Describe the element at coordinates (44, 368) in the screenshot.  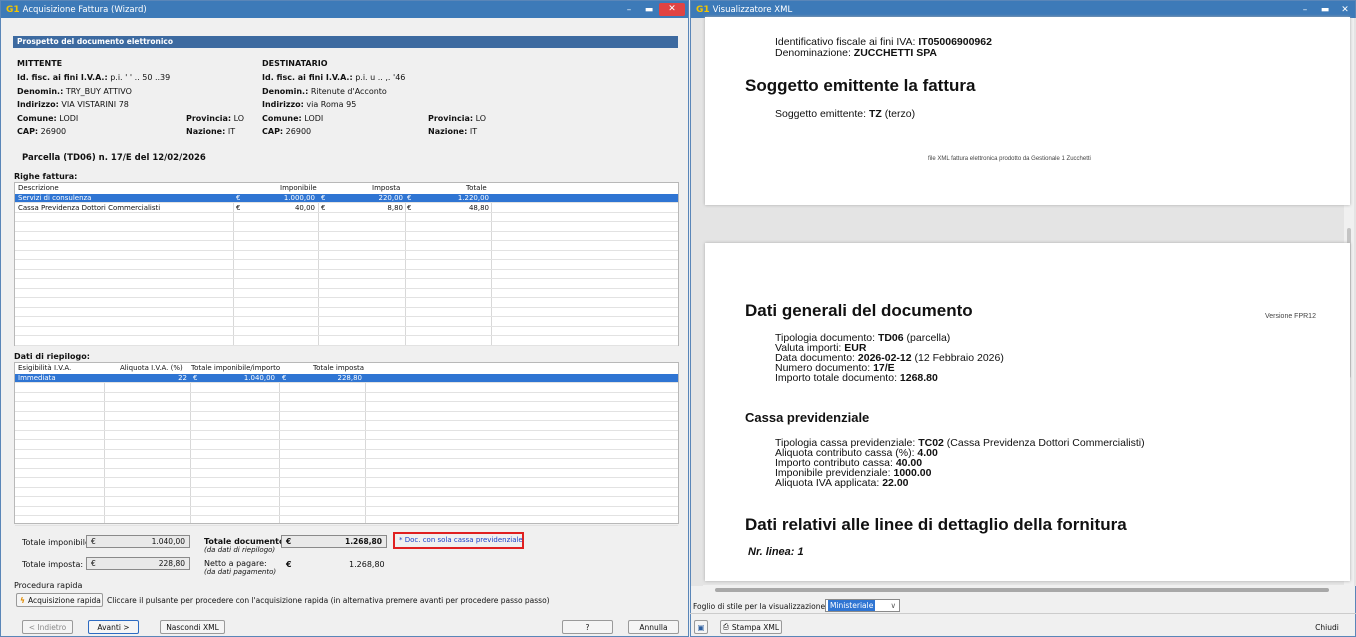
I see `col-esigibilita: Esigibilità I.V.A.` at that location.